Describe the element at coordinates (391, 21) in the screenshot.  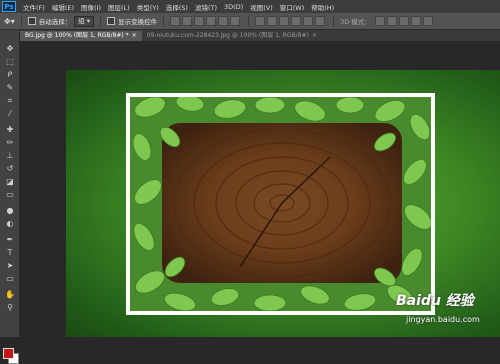
I see `3d-roll-button` at that location.